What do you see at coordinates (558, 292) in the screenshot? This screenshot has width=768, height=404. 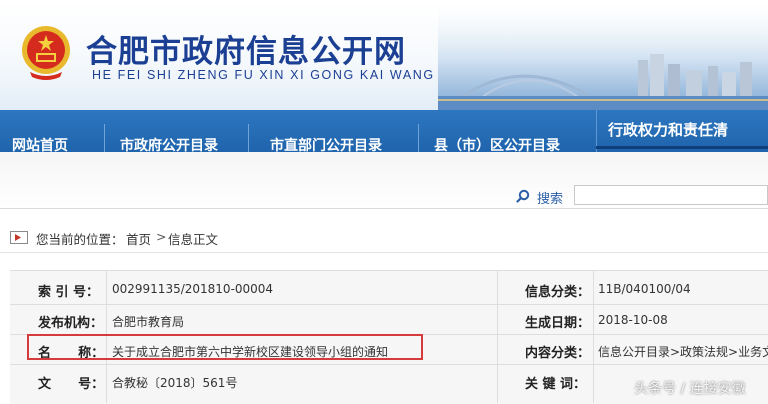 I see `label-info-category: 信息分类：` at bounding box center [558, 292].